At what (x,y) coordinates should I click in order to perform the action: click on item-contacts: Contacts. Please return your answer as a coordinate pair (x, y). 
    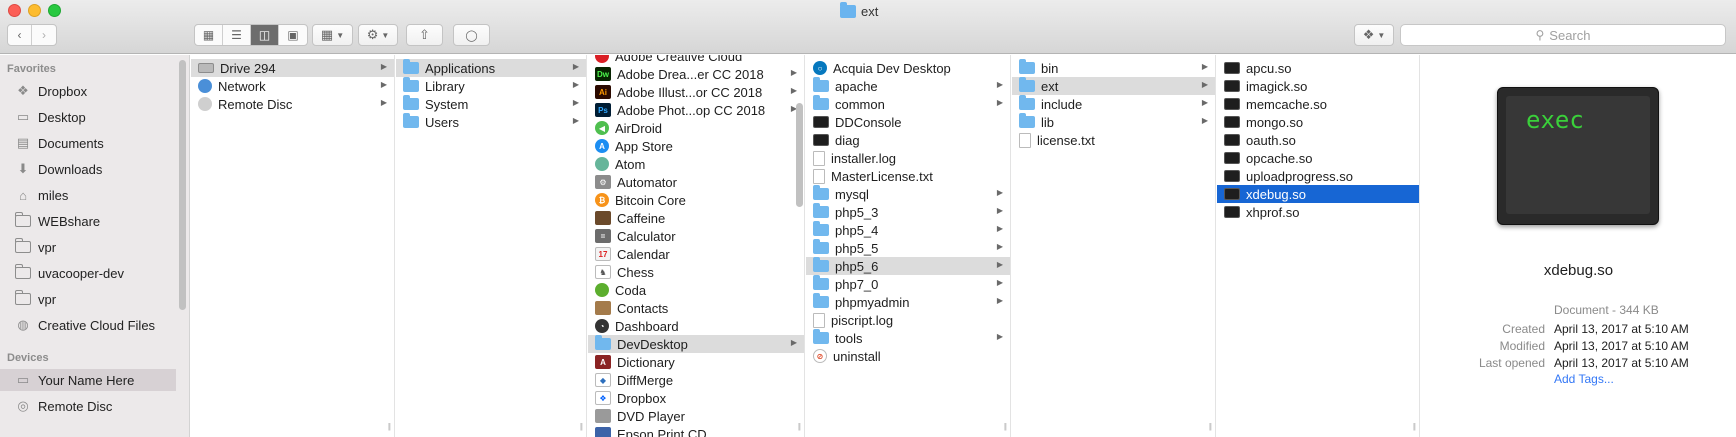
    Looking at the image, I should click on (696, 308).